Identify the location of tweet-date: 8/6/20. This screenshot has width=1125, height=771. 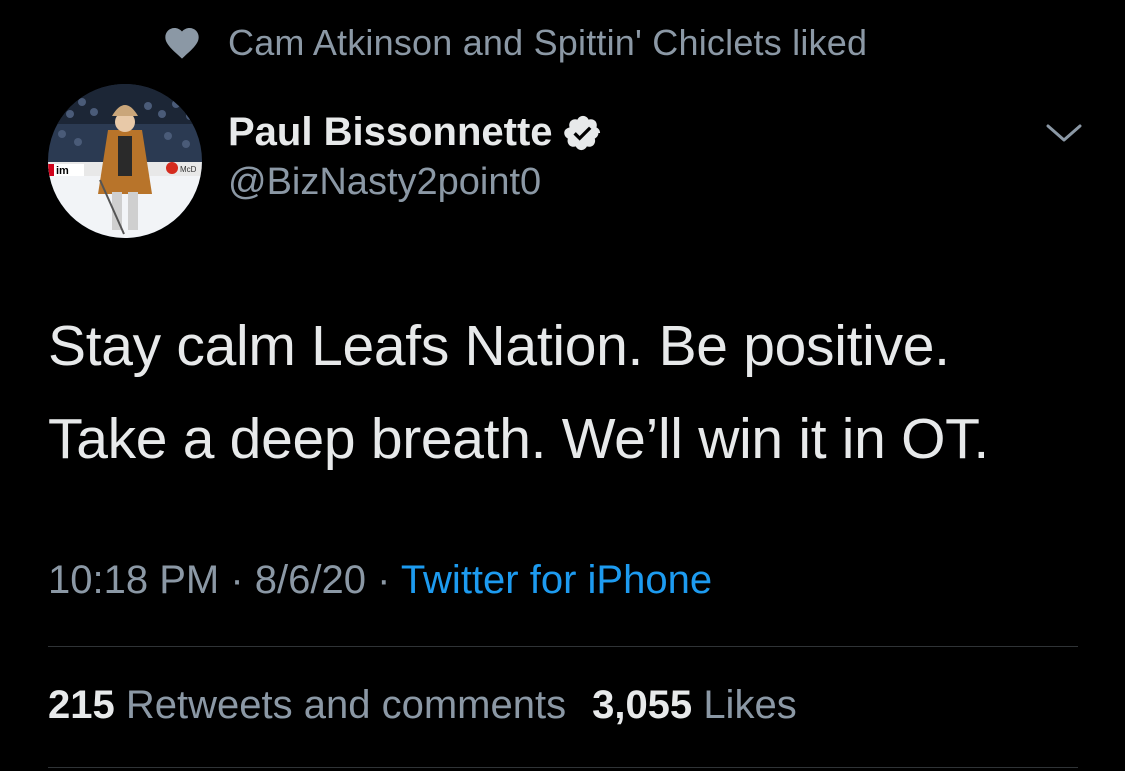
(310, 580).